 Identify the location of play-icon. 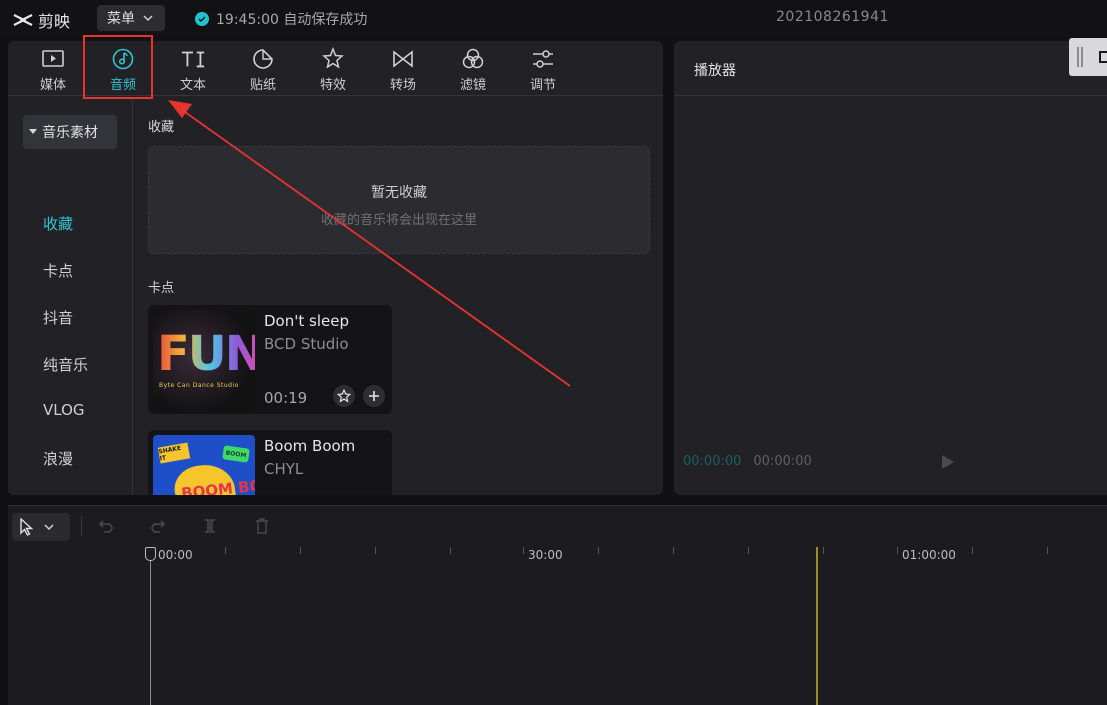
(948, 462).